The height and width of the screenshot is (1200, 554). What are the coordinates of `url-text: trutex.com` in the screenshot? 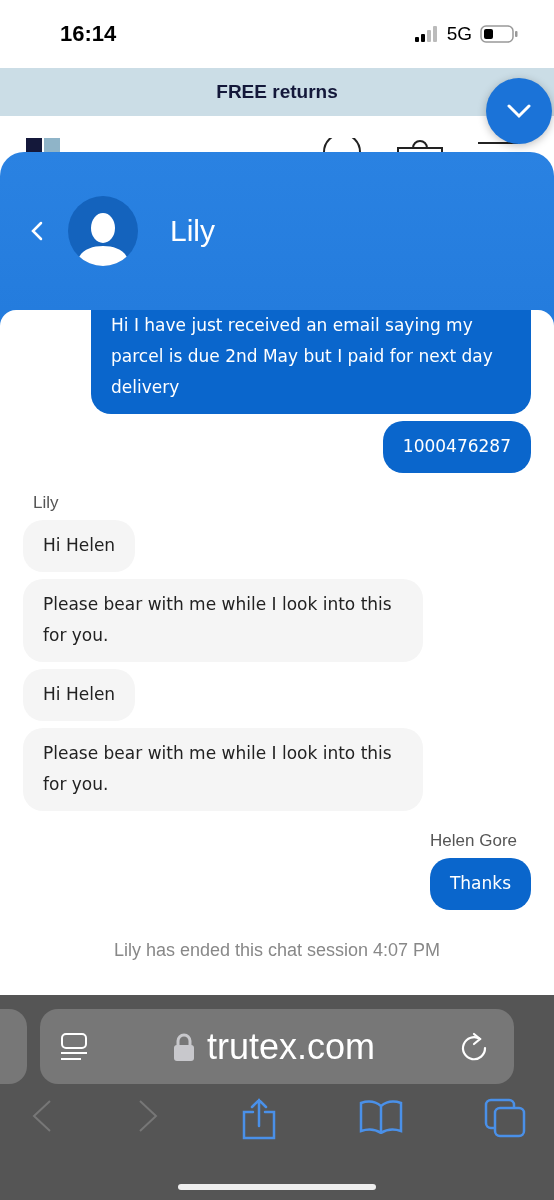 It's located at (290, 1046).